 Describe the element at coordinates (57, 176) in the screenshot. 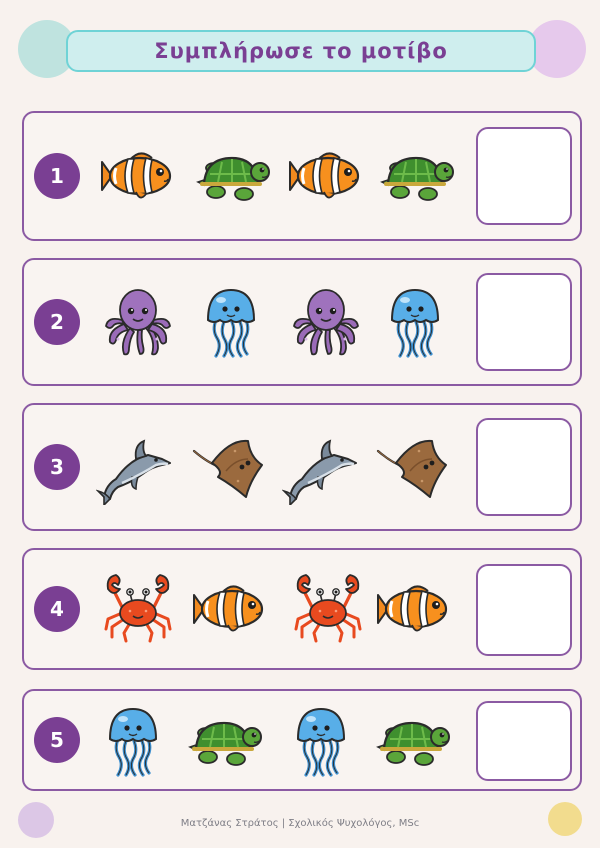

I see `row-number-badge: 1` at that location.